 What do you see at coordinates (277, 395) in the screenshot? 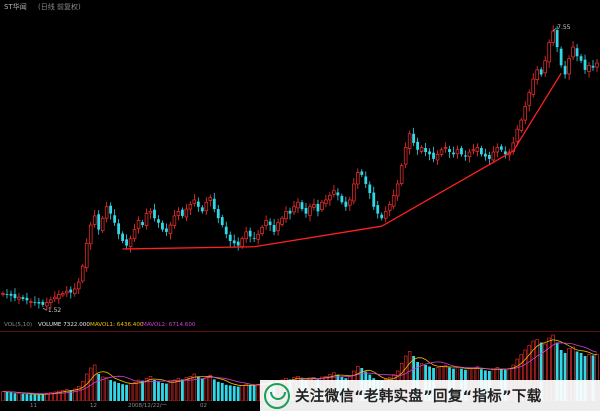
I see `wechat-logo-icon` at bounding box center [277, 395].